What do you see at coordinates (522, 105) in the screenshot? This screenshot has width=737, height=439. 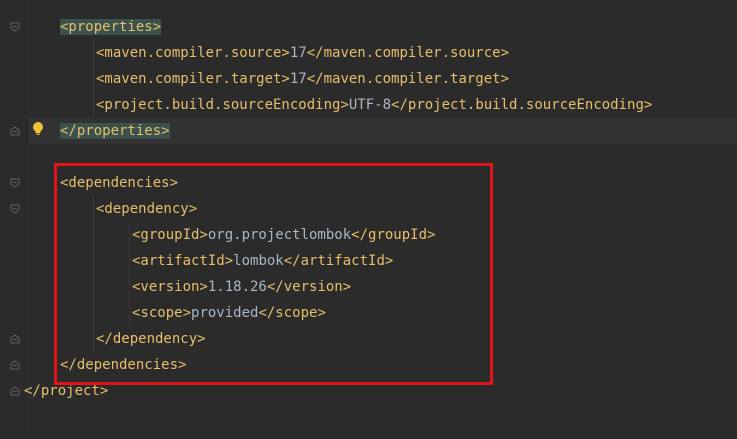 I see `xml-tag: </project.build.sourceEncoding>` at bounding box center [522, 105].